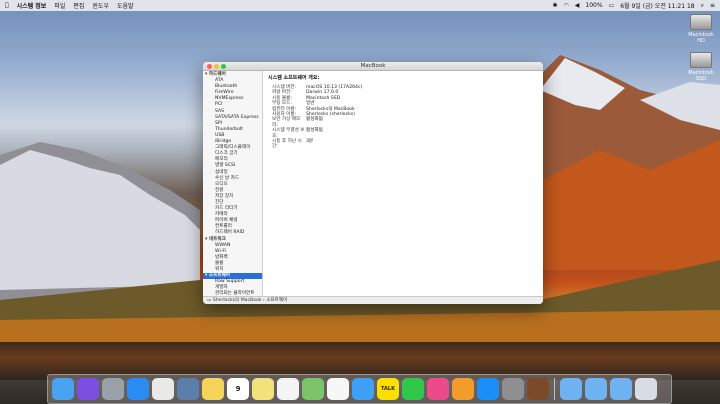  I want to click on dock-documents-icon, so click(596, 389).